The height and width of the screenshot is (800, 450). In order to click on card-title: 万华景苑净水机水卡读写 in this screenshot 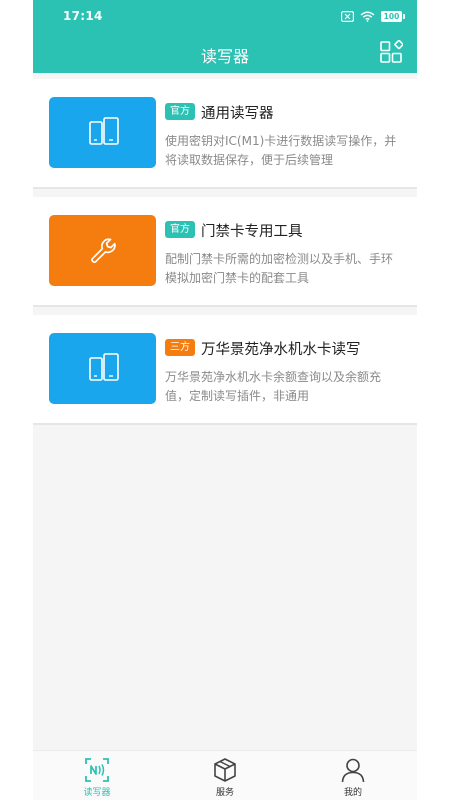, I will do `click(281, 350)`.